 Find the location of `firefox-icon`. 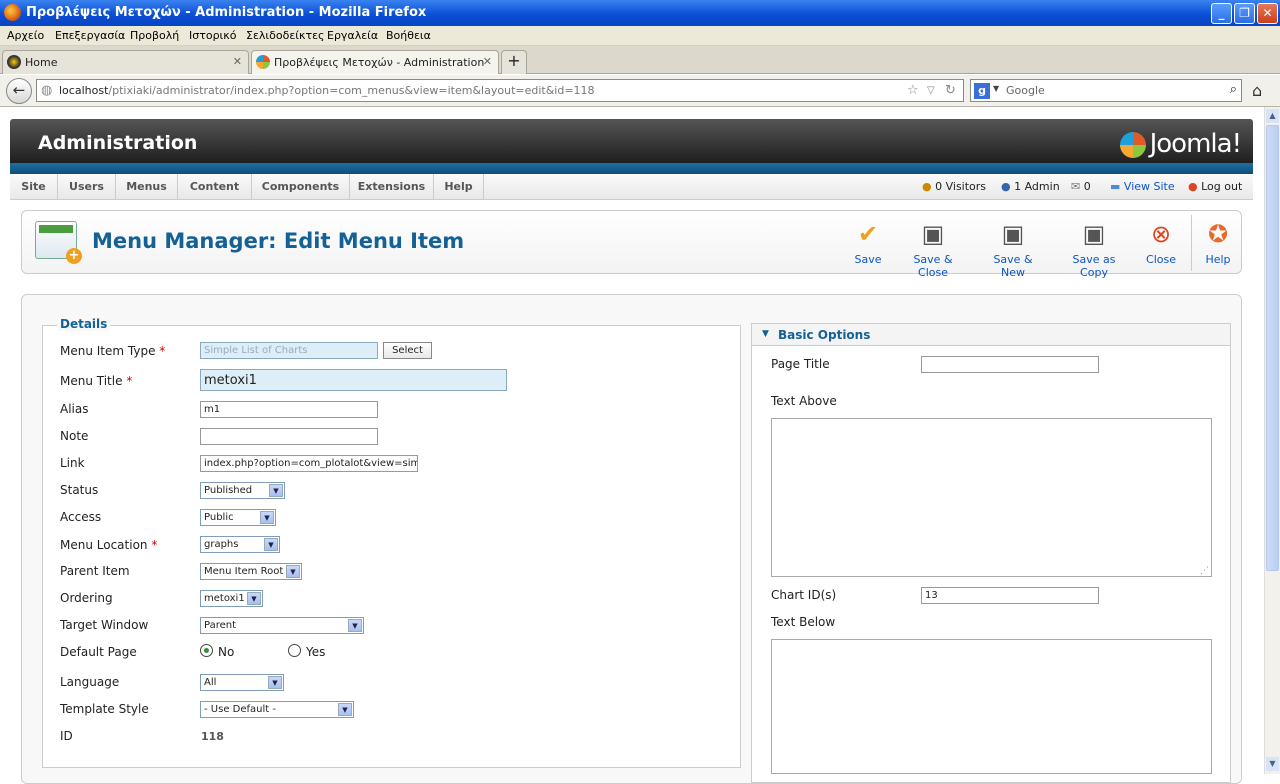

firefox-icon is located at coordinates (12, 12).